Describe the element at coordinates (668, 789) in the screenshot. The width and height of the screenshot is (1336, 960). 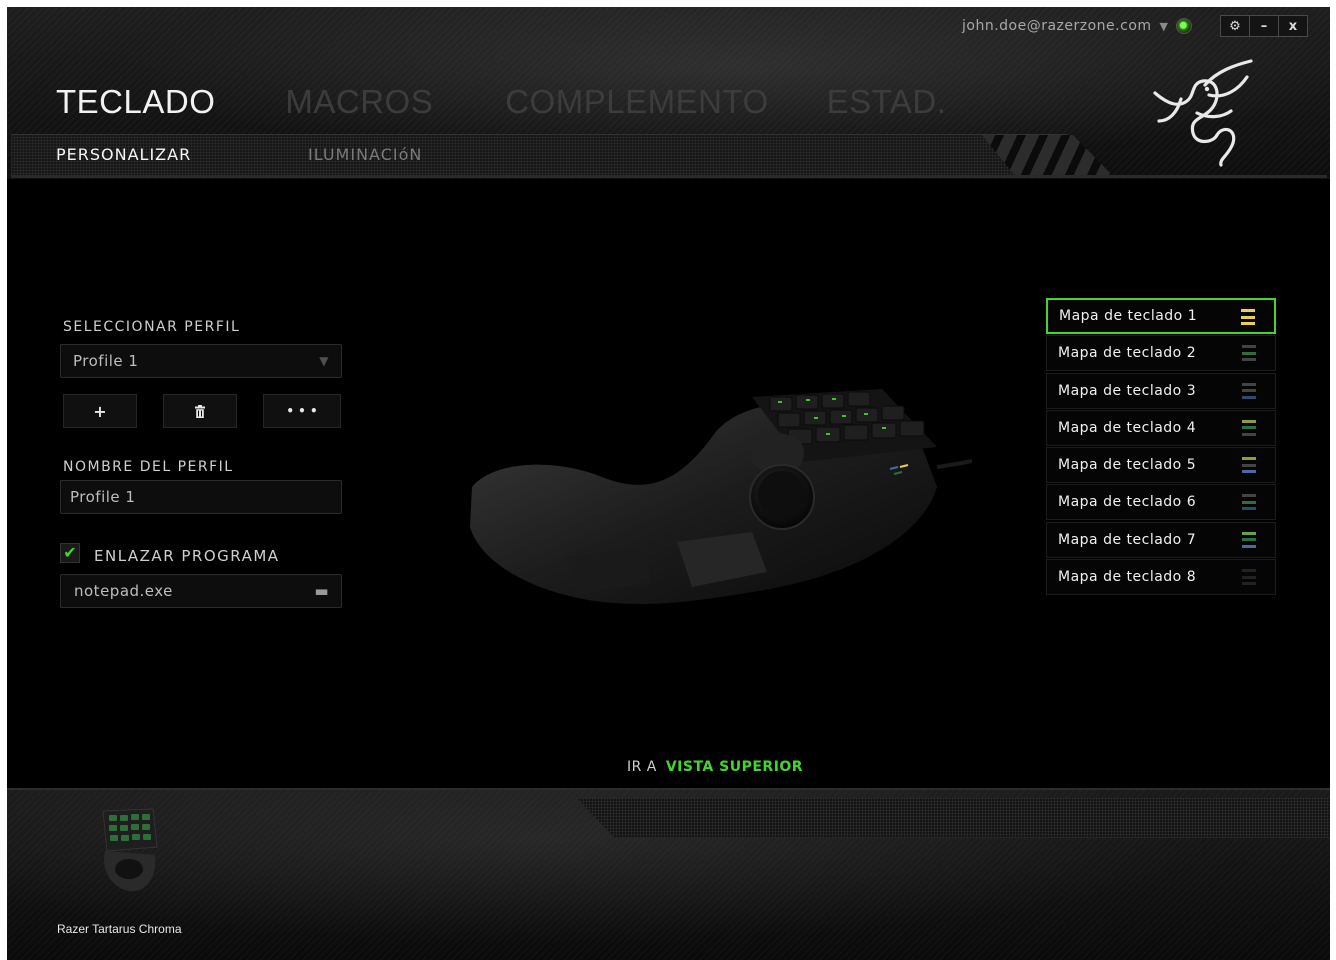
I see `footer-divider` at that location.